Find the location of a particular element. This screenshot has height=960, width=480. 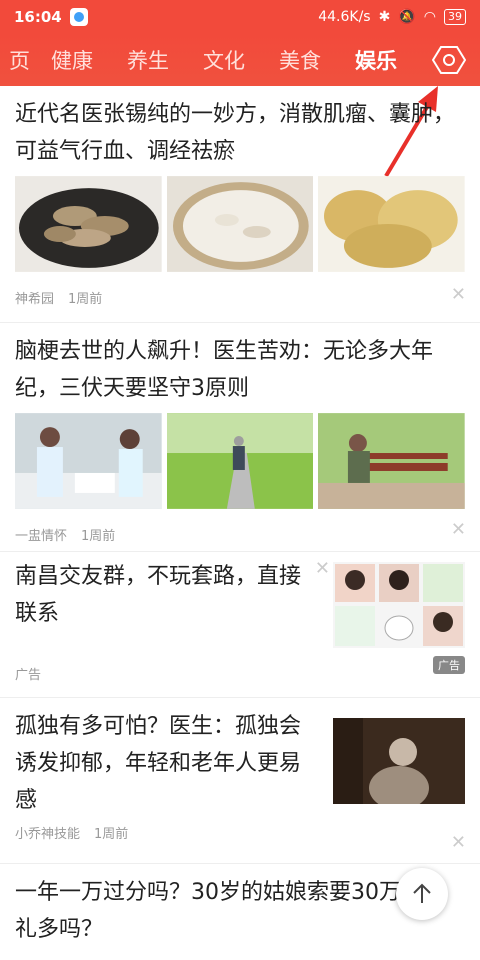

network-speed: 44.6K/s is located at coordinates (344, 17).